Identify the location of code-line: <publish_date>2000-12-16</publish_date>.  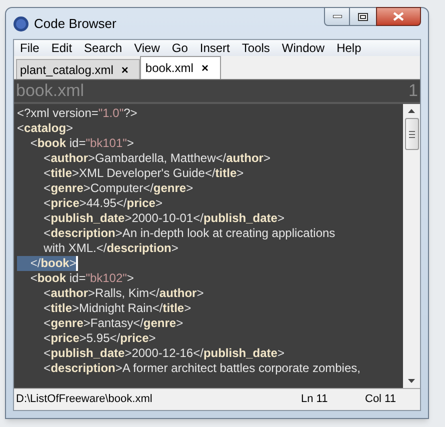
(163, 353).